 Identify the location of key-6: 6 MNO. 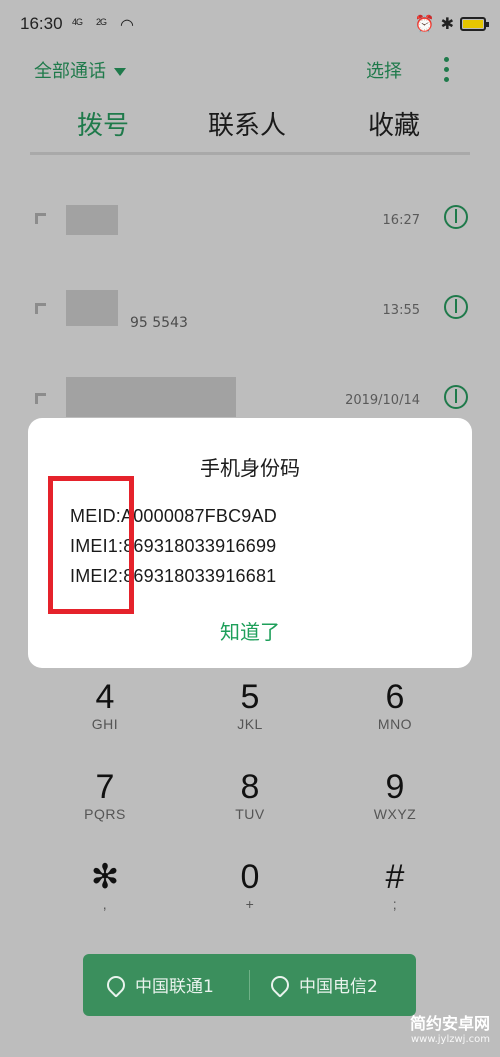
(395, 705).